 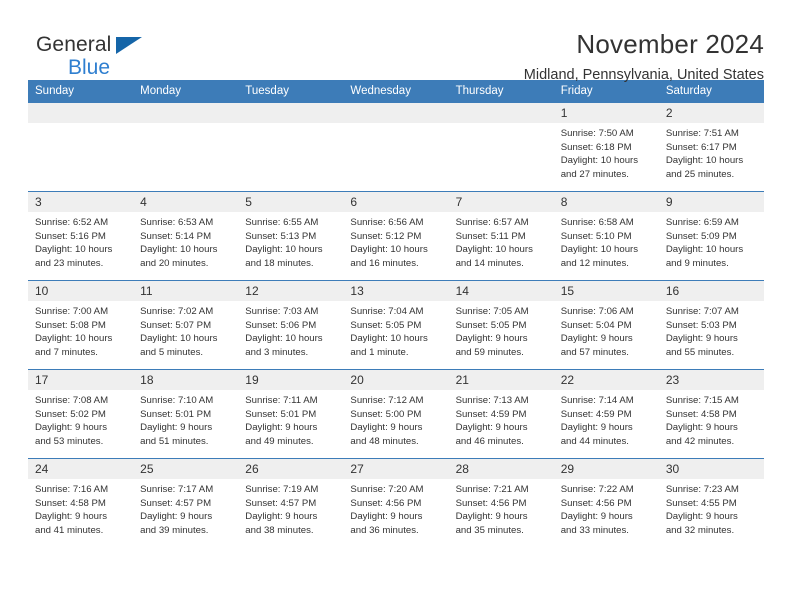 I want to click on daylight-duration-line2: and 57 minutes., so click(x=594, y=352).